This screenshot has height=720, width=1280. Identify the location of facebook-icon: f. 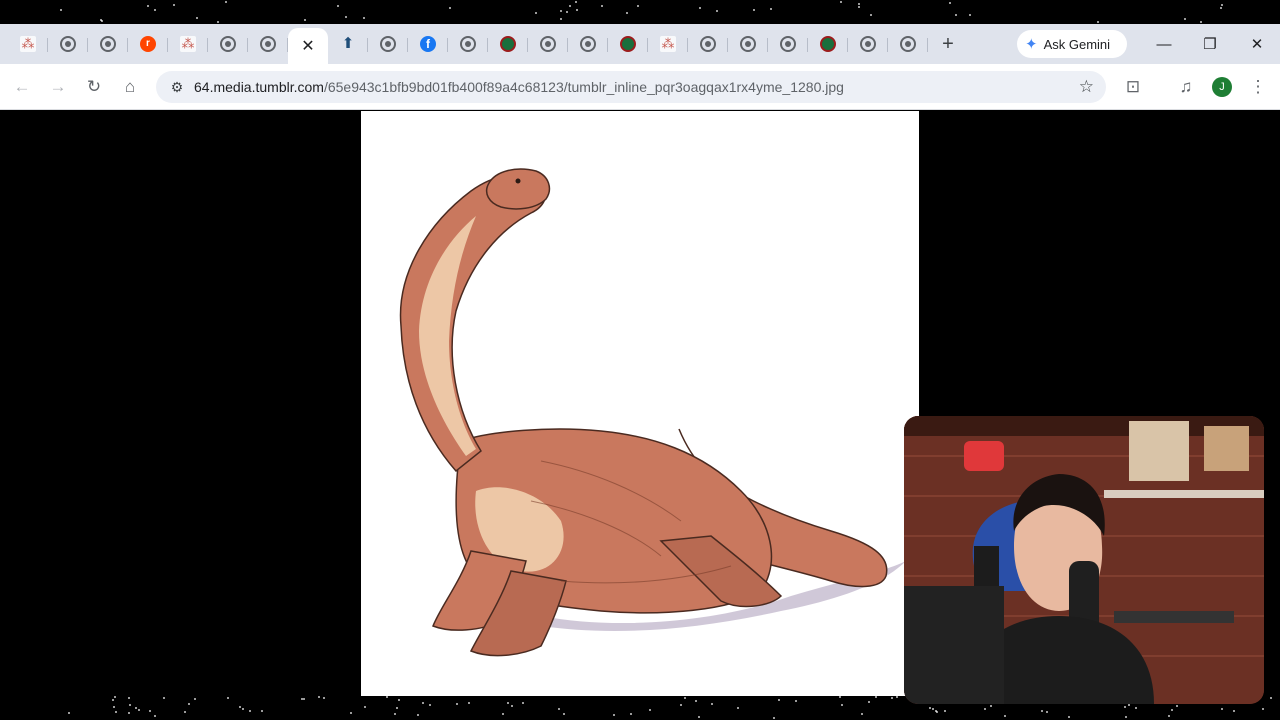
(428, 44).